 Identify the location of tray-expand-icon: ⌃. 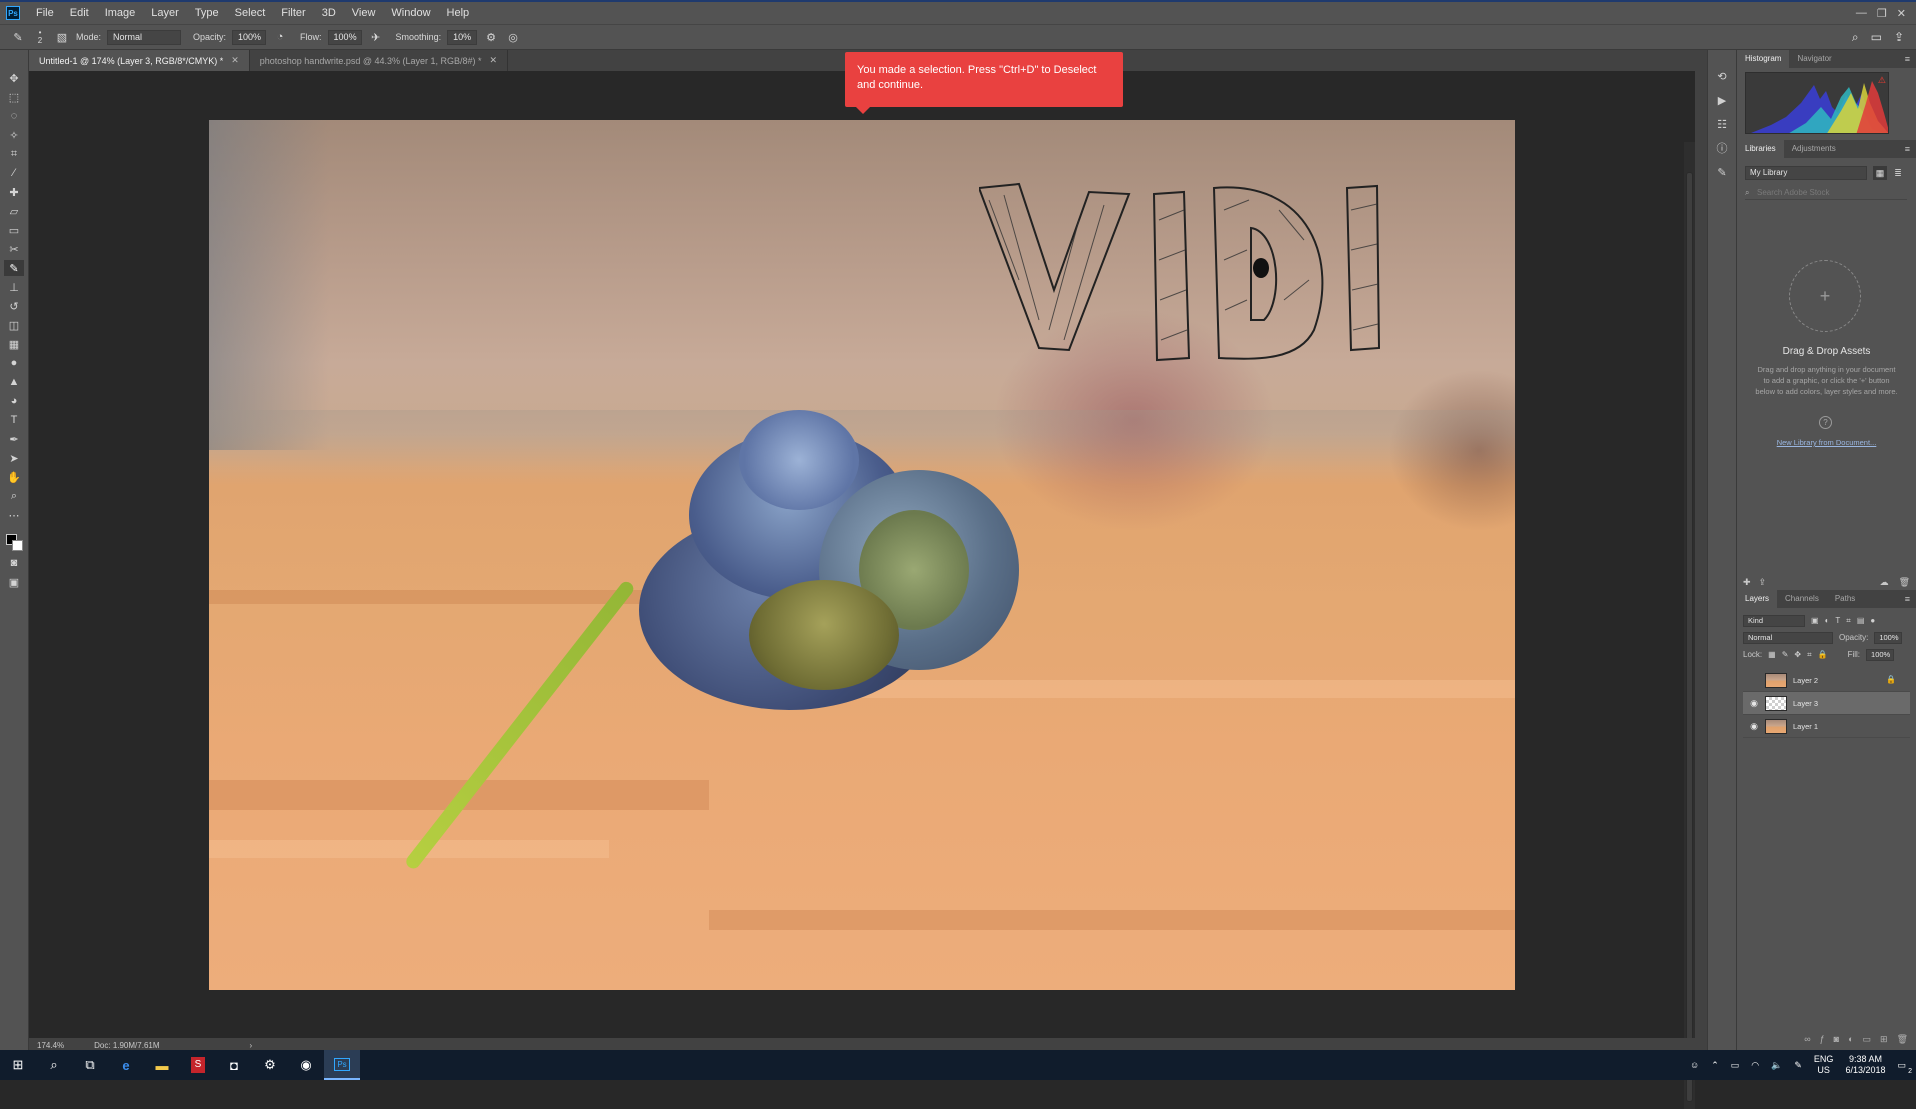
(1715, 1065).